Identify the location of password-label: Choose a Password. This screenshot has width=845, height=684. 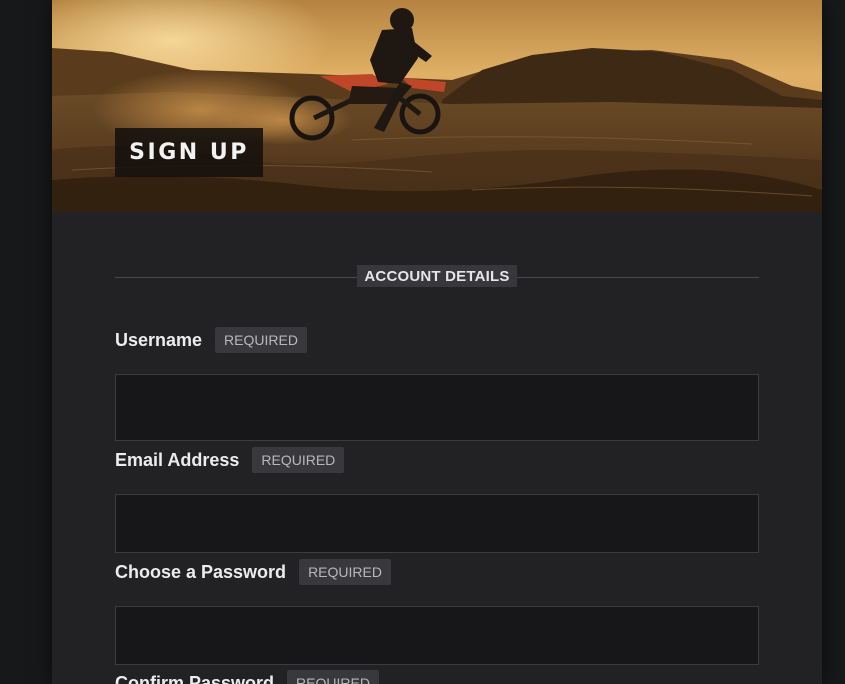
(201, 571).